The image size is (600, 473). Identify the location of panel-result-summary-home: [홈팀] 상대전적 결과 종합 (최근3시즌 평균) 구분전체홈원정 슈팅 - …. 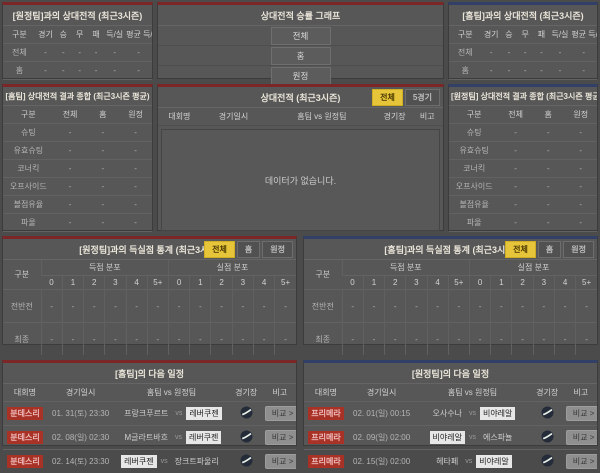
(77, 157).